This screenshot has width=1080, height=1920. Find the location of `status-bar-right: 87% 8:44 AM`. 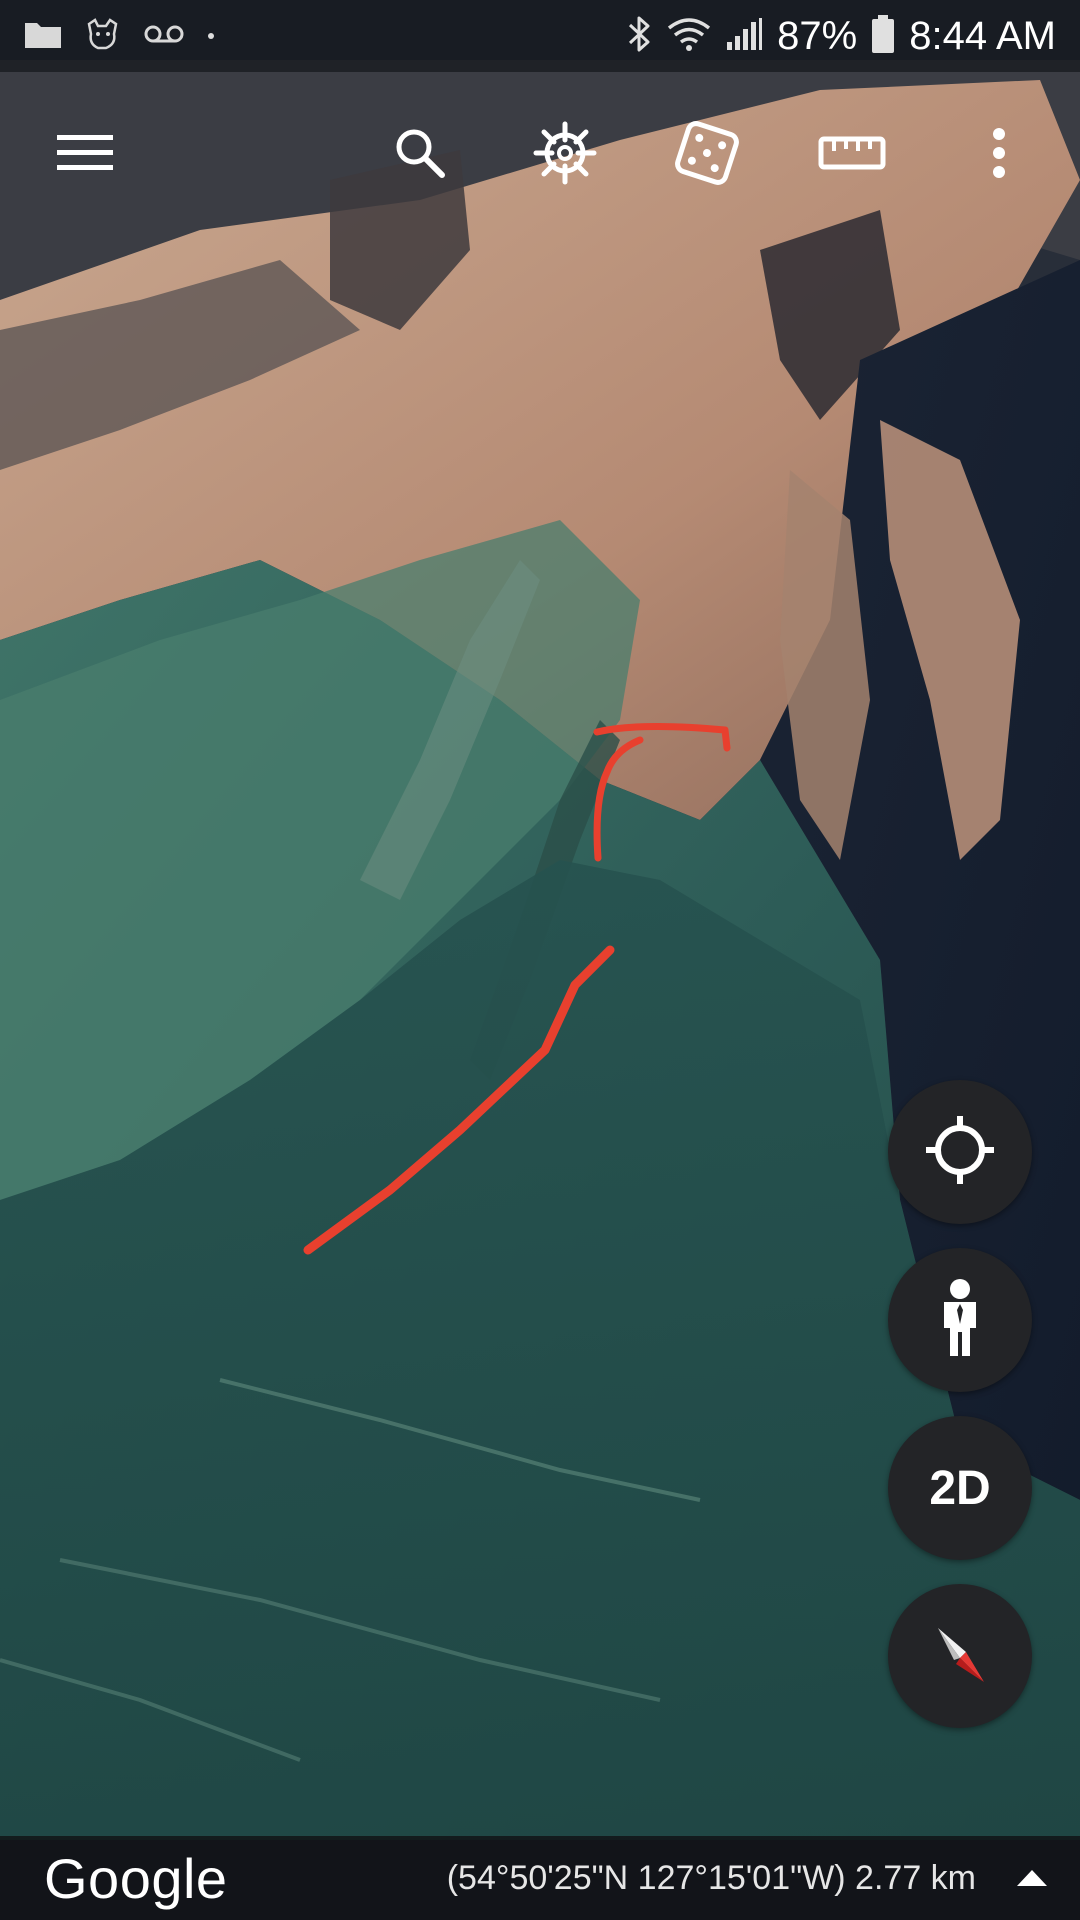

status-bar-right: 87% 8:44 AM is located at coordinates (841, 36).